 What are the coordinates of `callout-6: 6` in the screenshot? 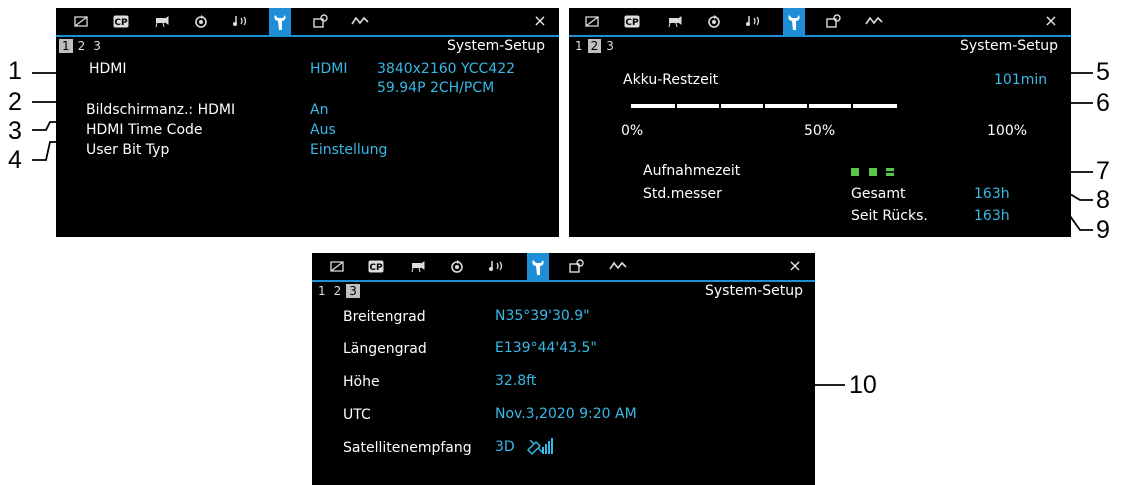 It's located at (1103, 103).